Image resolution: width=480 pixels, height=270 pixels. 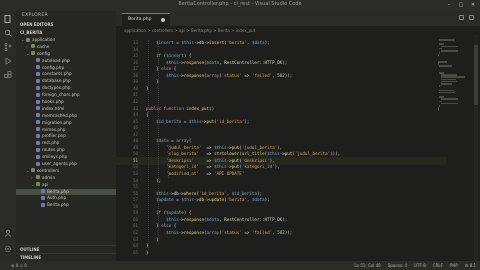 I want to click on minimap, so click(x=455, y=148).